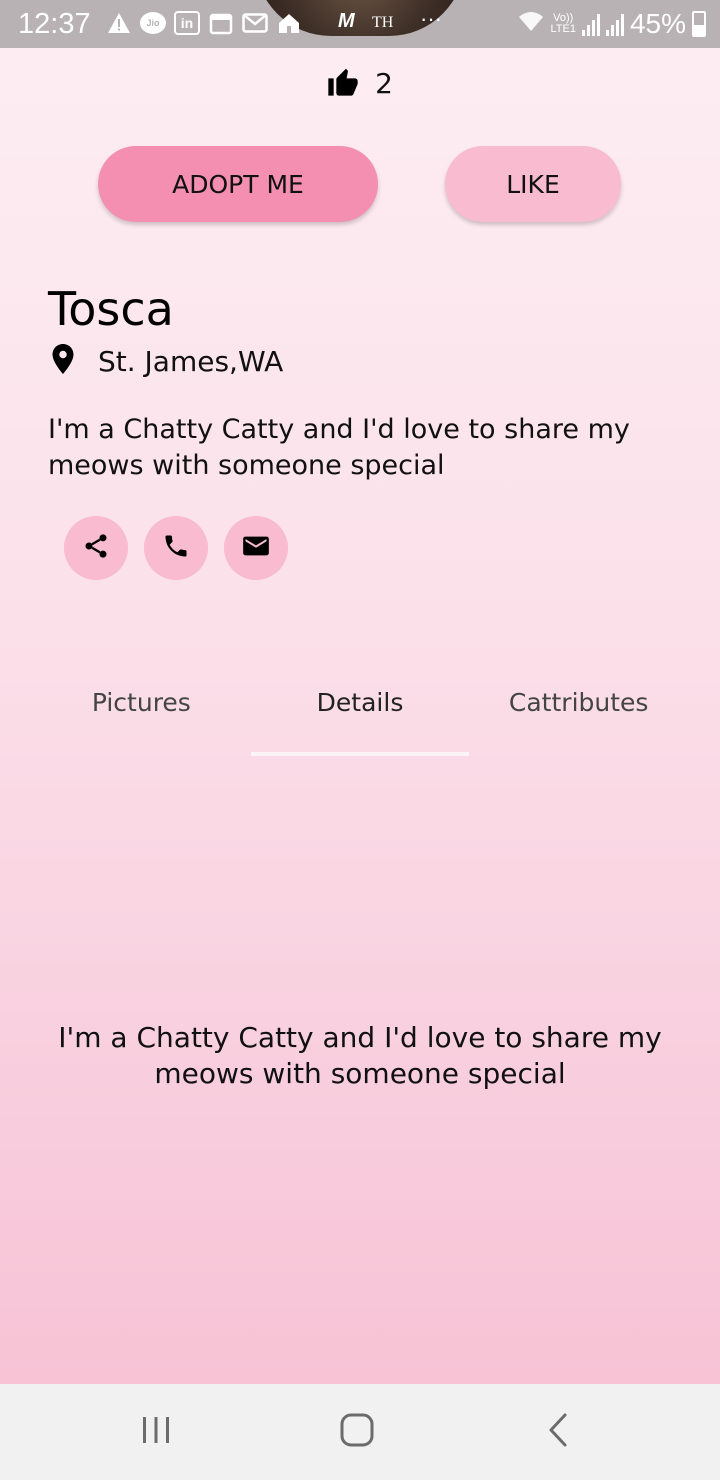 Image resolution: width=720 pixels, height=1480 pixels. I want to click on calendar-icon, so click(221, 23).